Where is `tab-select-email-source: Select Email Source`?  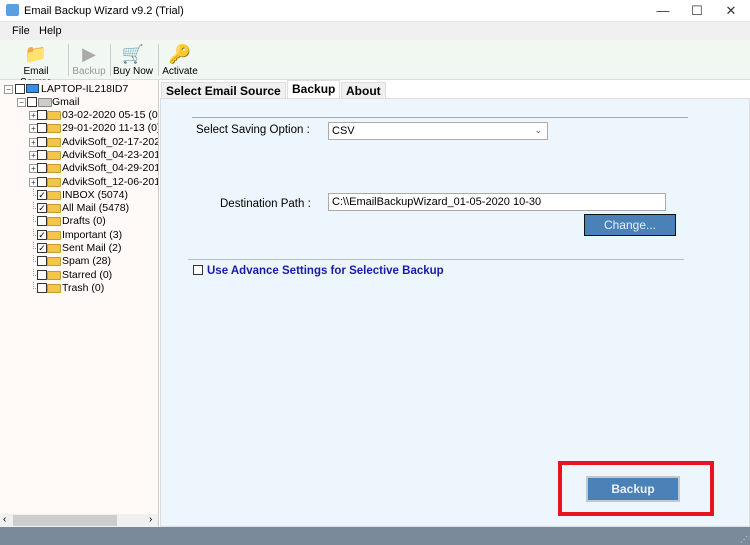
tab-select-email-source: Select Email Source is located at coordinates (223, 90).